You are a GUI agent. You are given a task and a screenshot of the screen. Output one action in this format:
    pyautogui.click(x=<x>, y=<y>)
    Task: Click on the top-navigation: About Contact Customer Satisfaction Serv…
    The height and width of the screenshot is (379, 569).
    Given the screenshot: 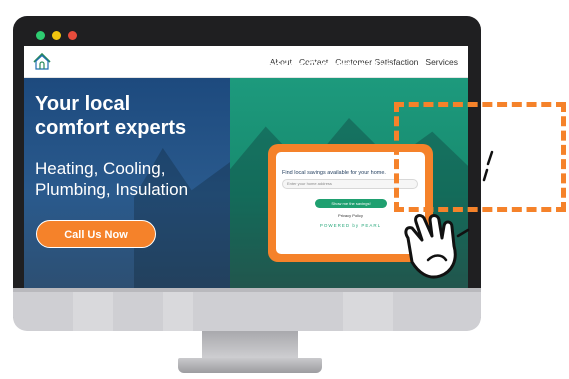 What is the action you would take?
    pyautogui.click(x=246, y=62)
    